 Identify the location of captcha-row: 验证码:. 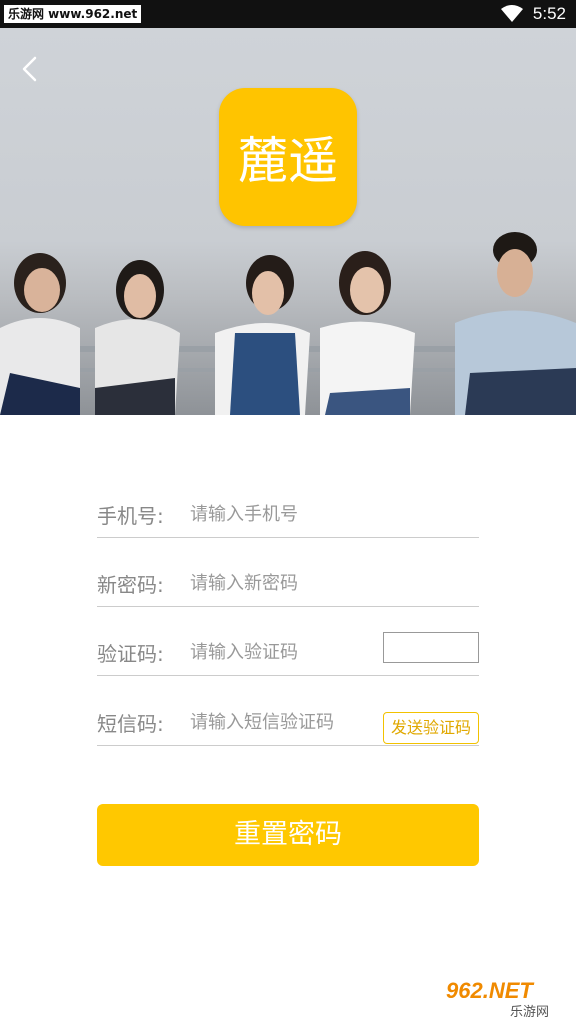
(288, 654).